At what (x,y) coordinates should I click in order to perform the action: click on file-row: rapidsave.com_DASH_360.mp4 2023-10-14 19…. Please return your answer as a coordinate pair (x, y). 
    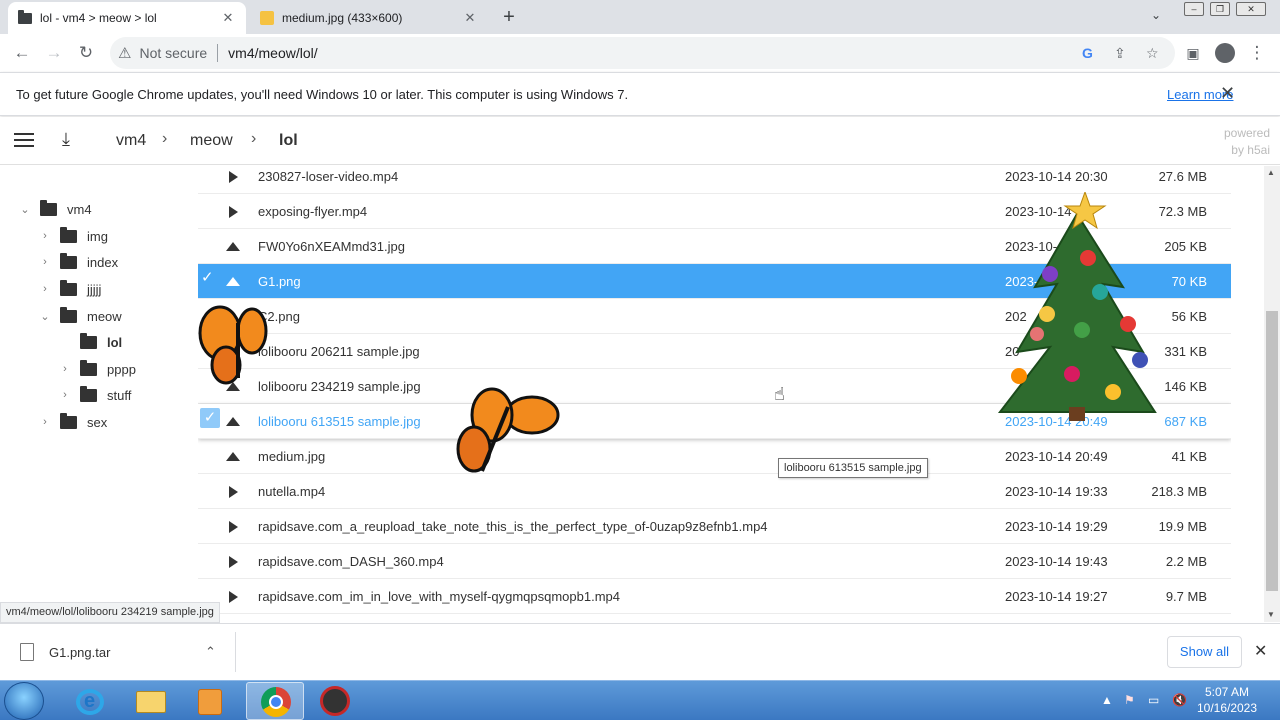
    Looking at the image, I should click on (714, 561).